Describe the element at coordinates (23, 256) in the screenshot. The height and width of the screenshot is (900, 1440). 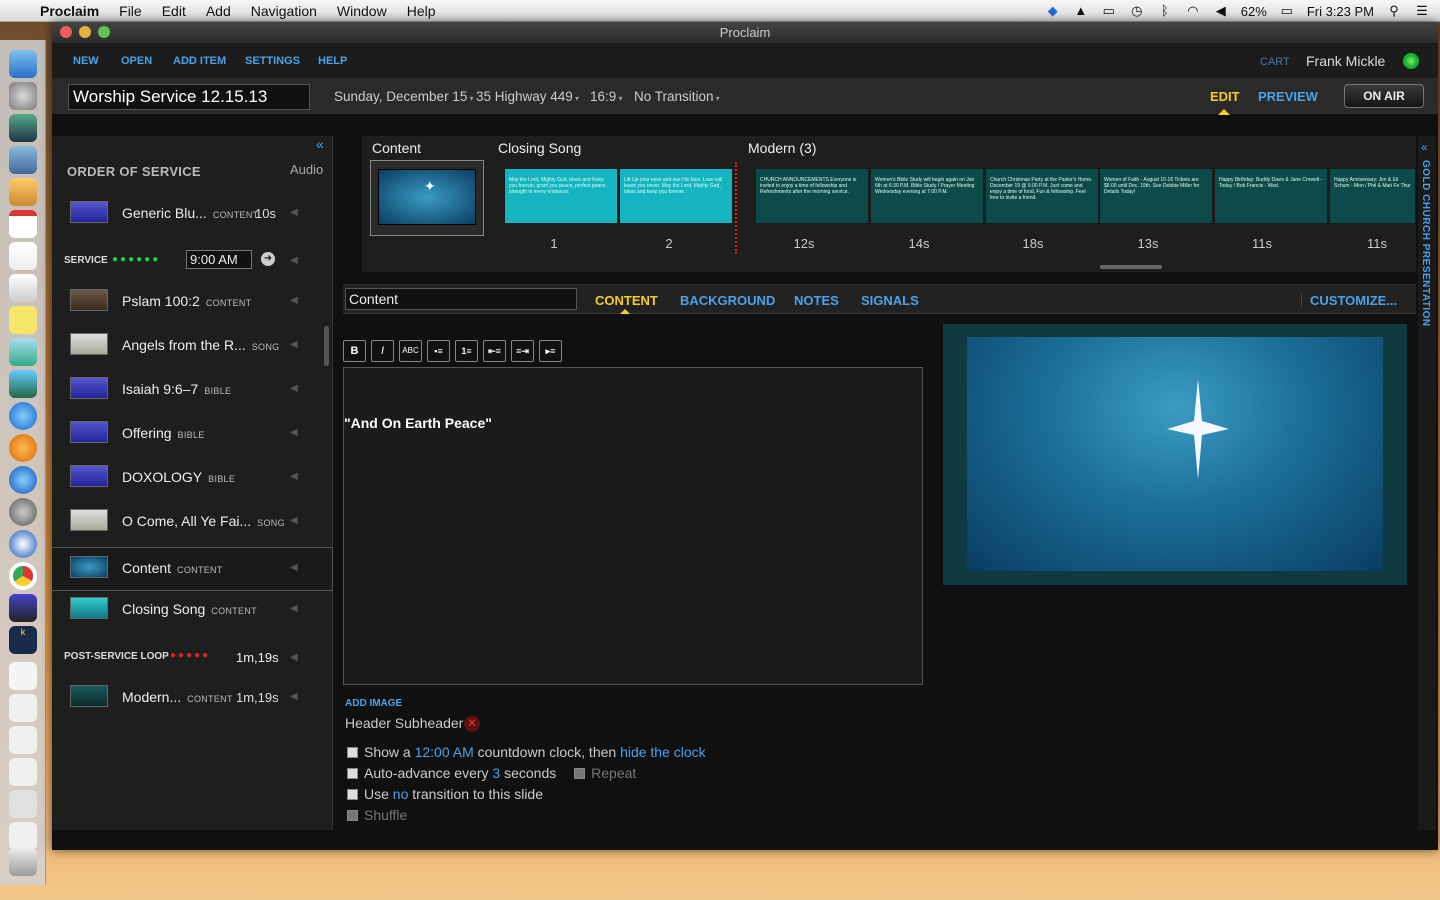
I see `textedit-icon` at that location.